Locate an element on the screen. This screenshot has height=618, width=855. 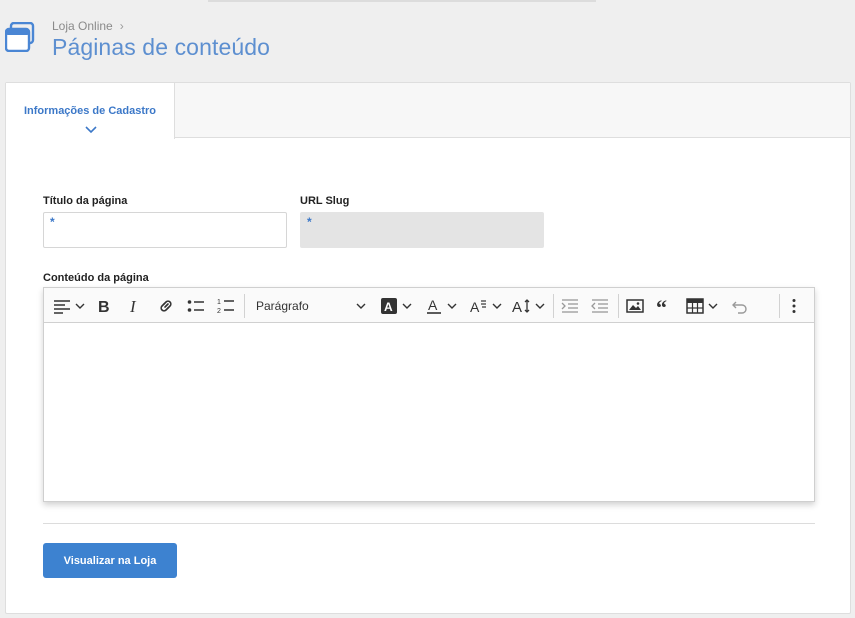
text-height-icon: A is located at coordinates (521, 306).